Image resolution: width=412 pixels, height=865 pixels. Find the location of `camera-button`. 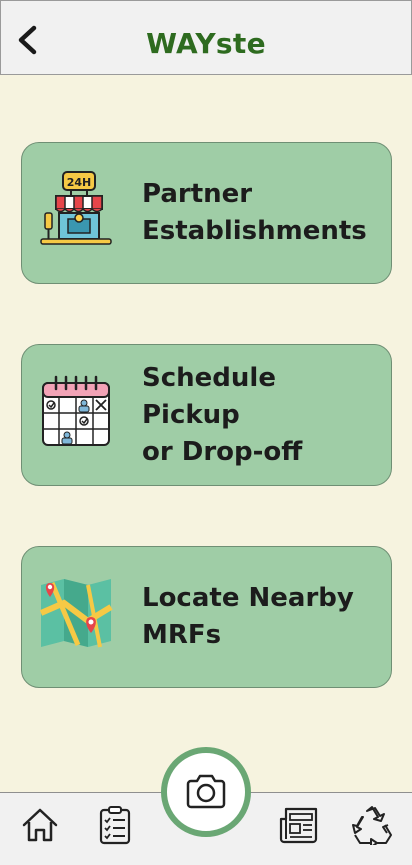

camera-button is located at coordinates (206, 792).